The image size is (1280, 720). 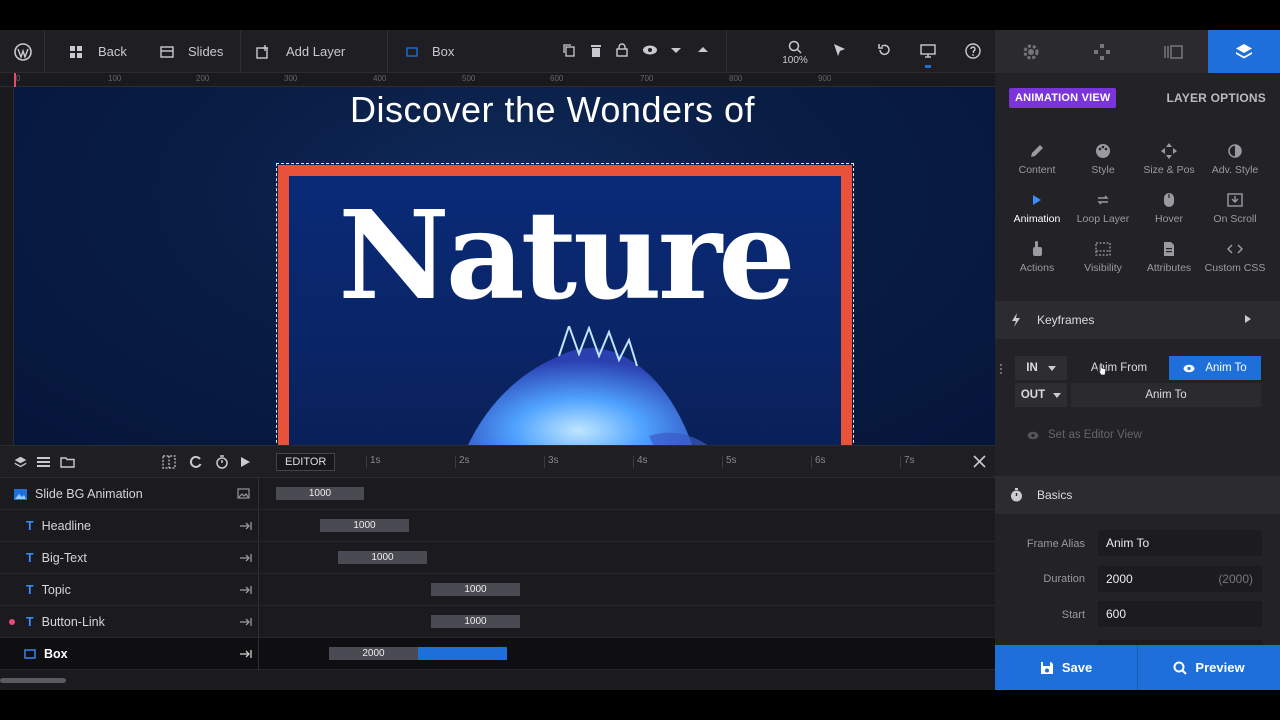 What do you see at coordinates (263, 51) in the screenshot?
I see `add-layer-icon` at bounding box center [263, 51].